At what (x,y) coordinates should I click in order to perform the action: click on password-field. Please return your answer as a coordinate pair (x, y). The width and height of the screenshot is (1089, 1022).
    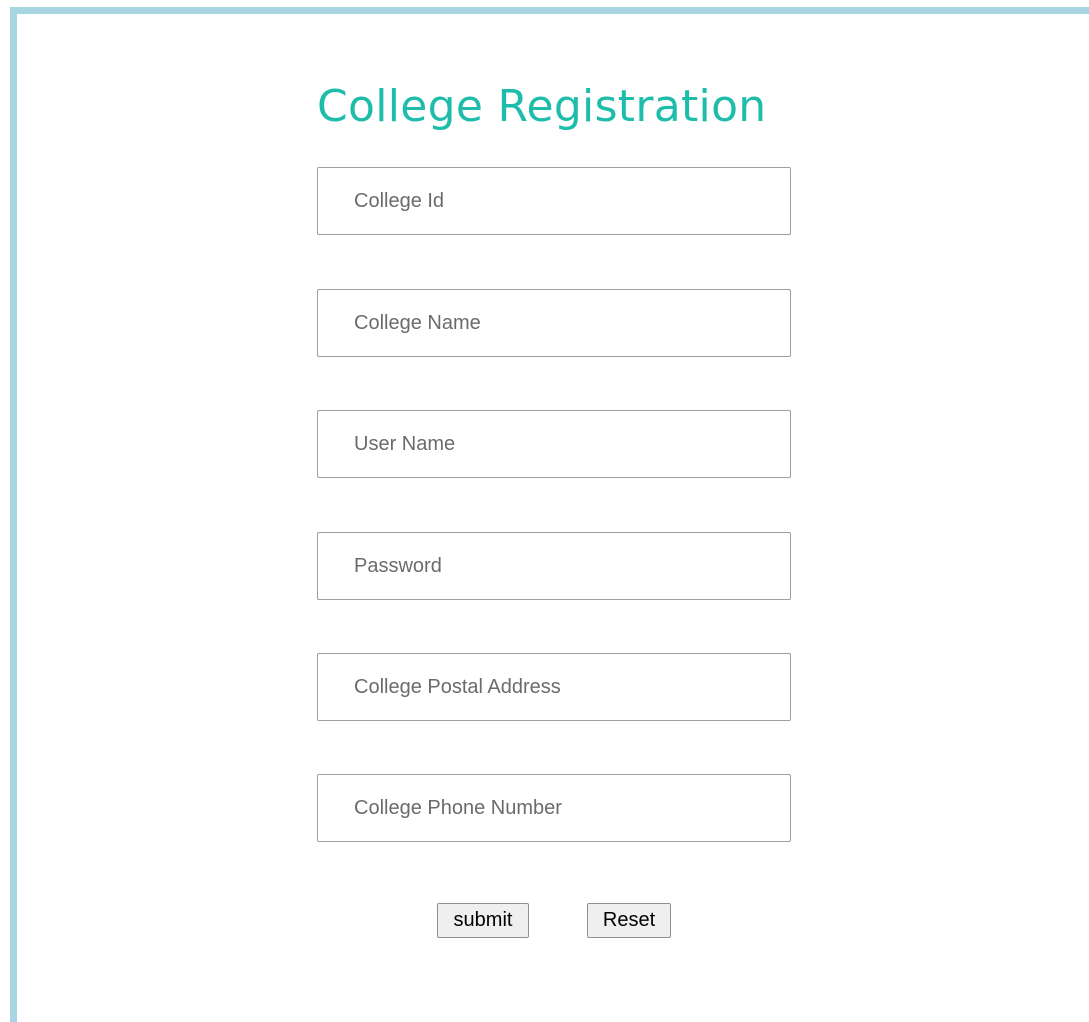
    Looking at the image, I should click on (554, 566).